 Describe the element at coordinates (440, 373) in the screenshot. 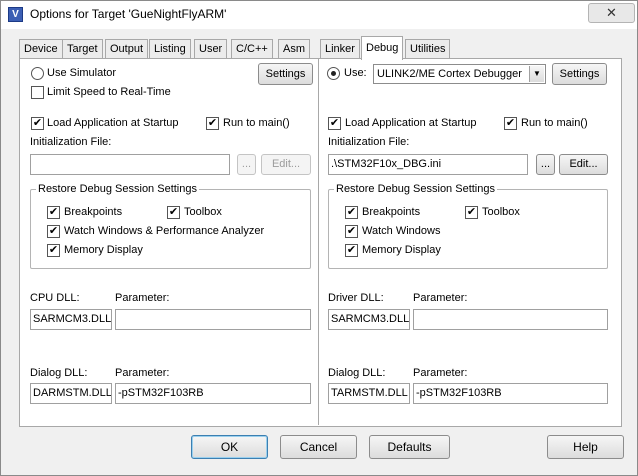

I see `right-dialog-param-label: Parameter:` at that location.